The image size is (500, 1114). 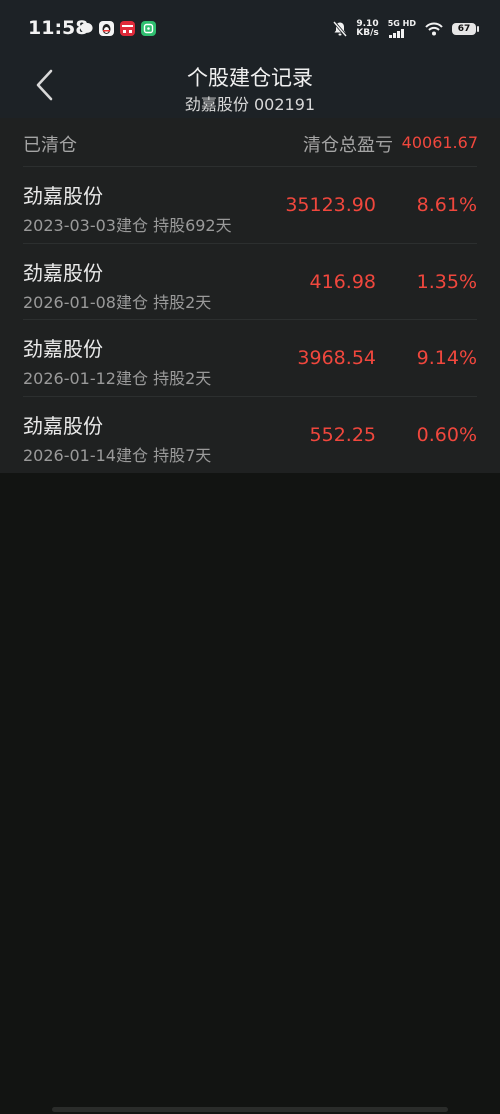 I want to click on network-speed: 9.10 KB/s, so click(x=367, y=29).